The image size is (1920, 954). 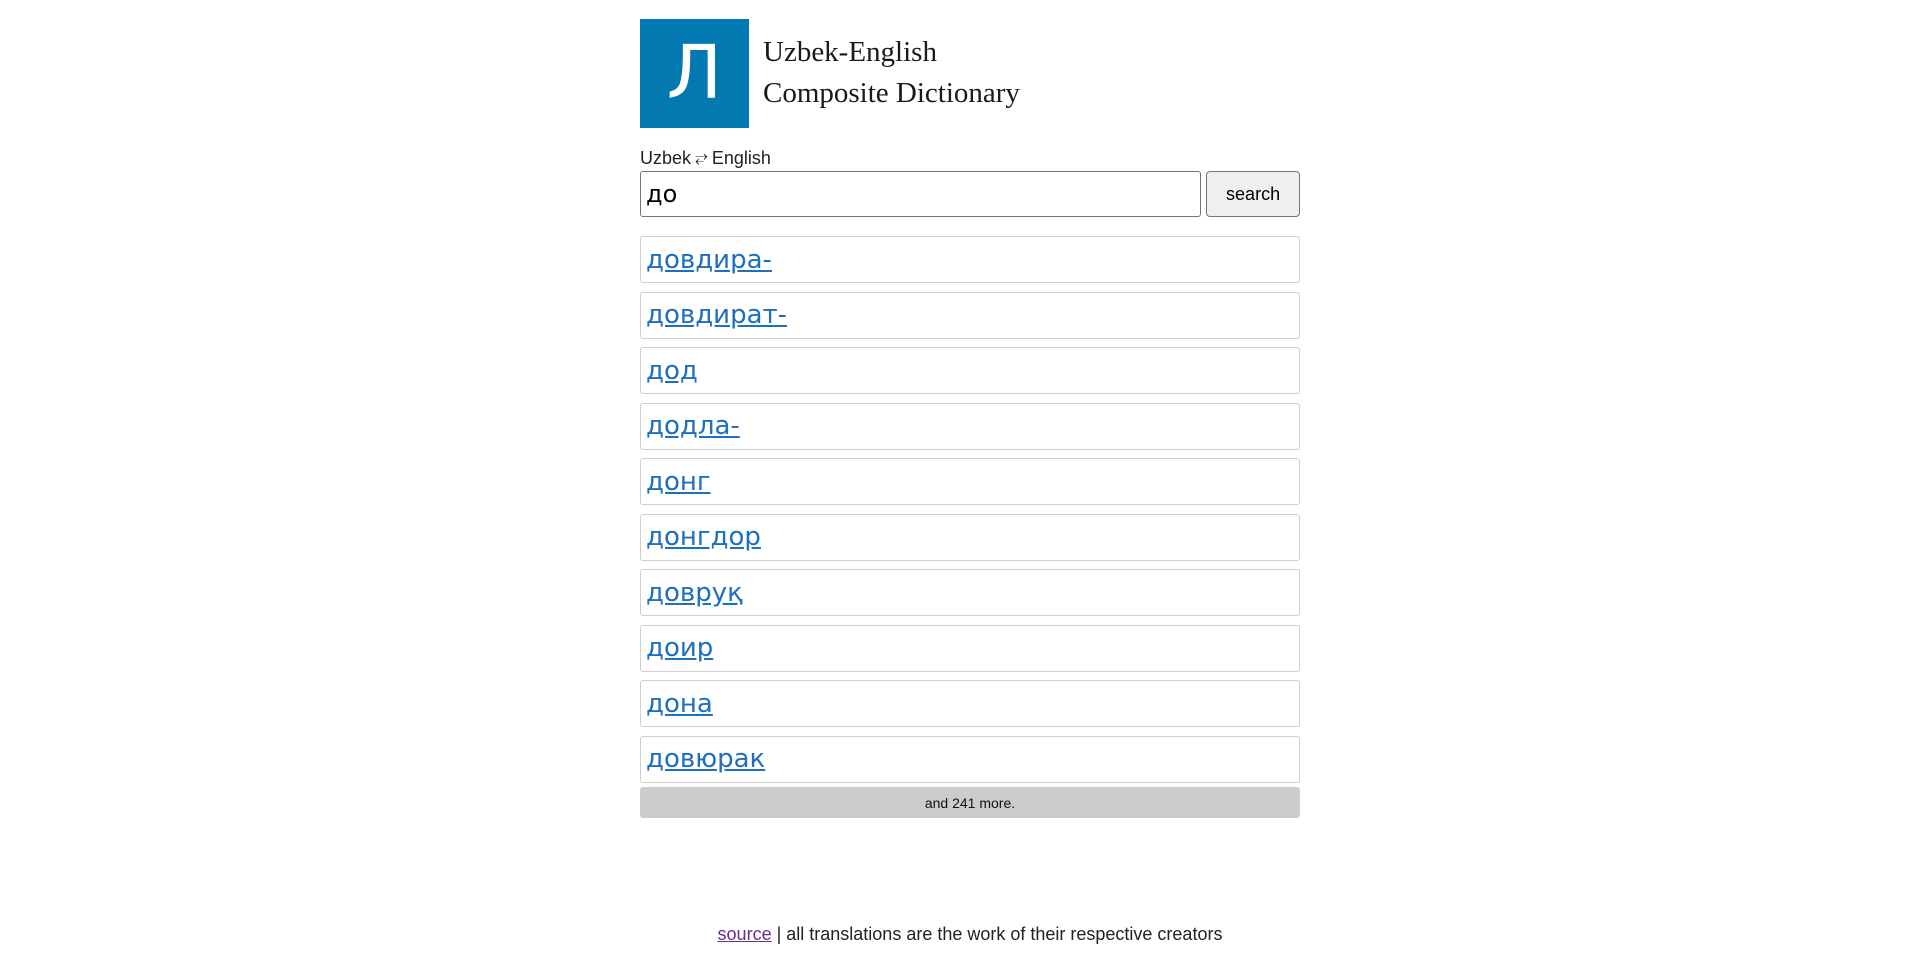 What do you see at coordinates (970, 315) in the screenshot?
I see `result-item: довдират-` at bounding box center [970, 315].